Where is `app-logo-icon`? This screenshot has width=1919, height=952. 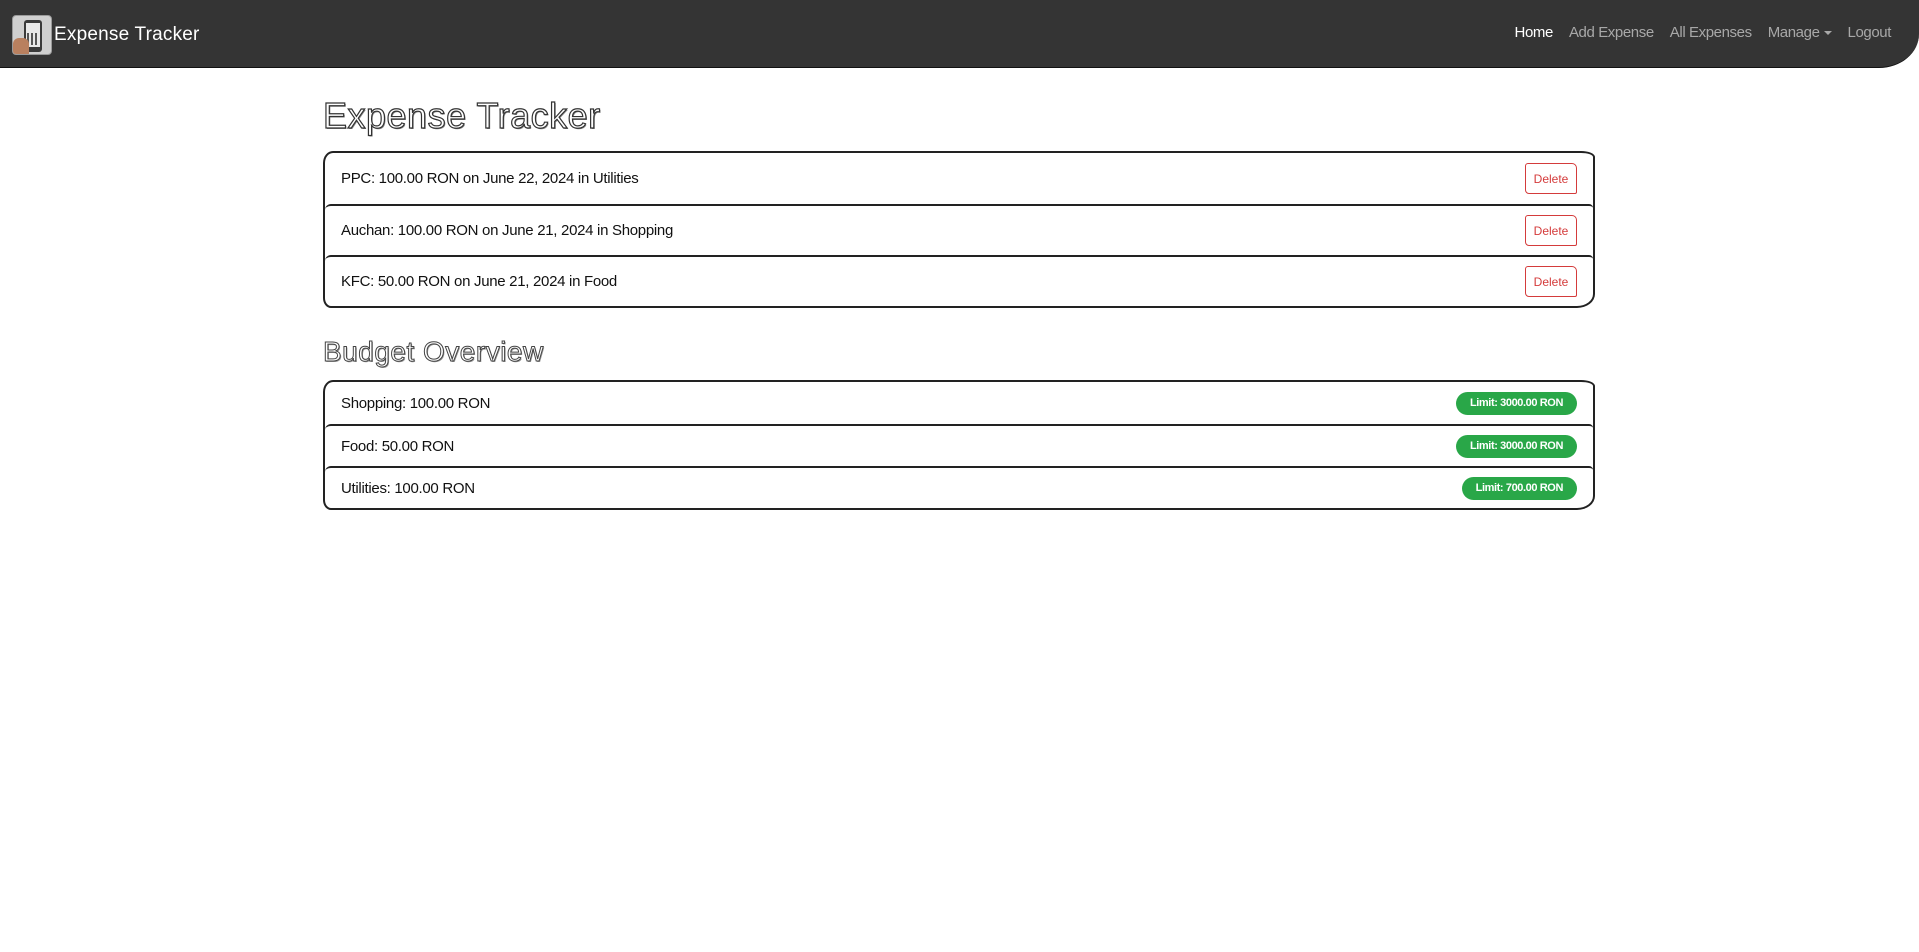
app-logo-icon is located at coordinates (32, 35).